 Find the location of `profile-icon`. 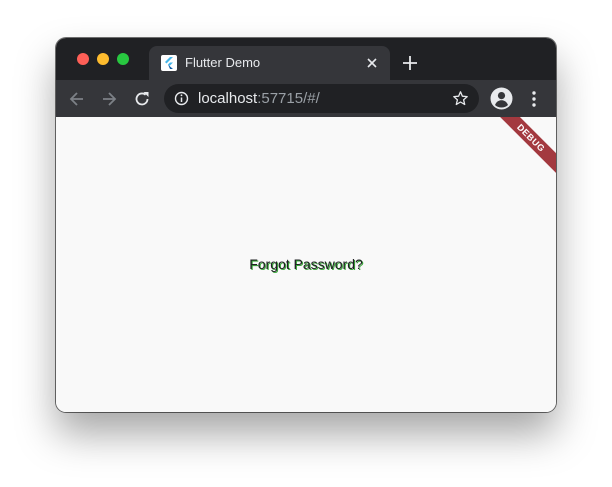

profile-icon is located at coordinates (501, 98).